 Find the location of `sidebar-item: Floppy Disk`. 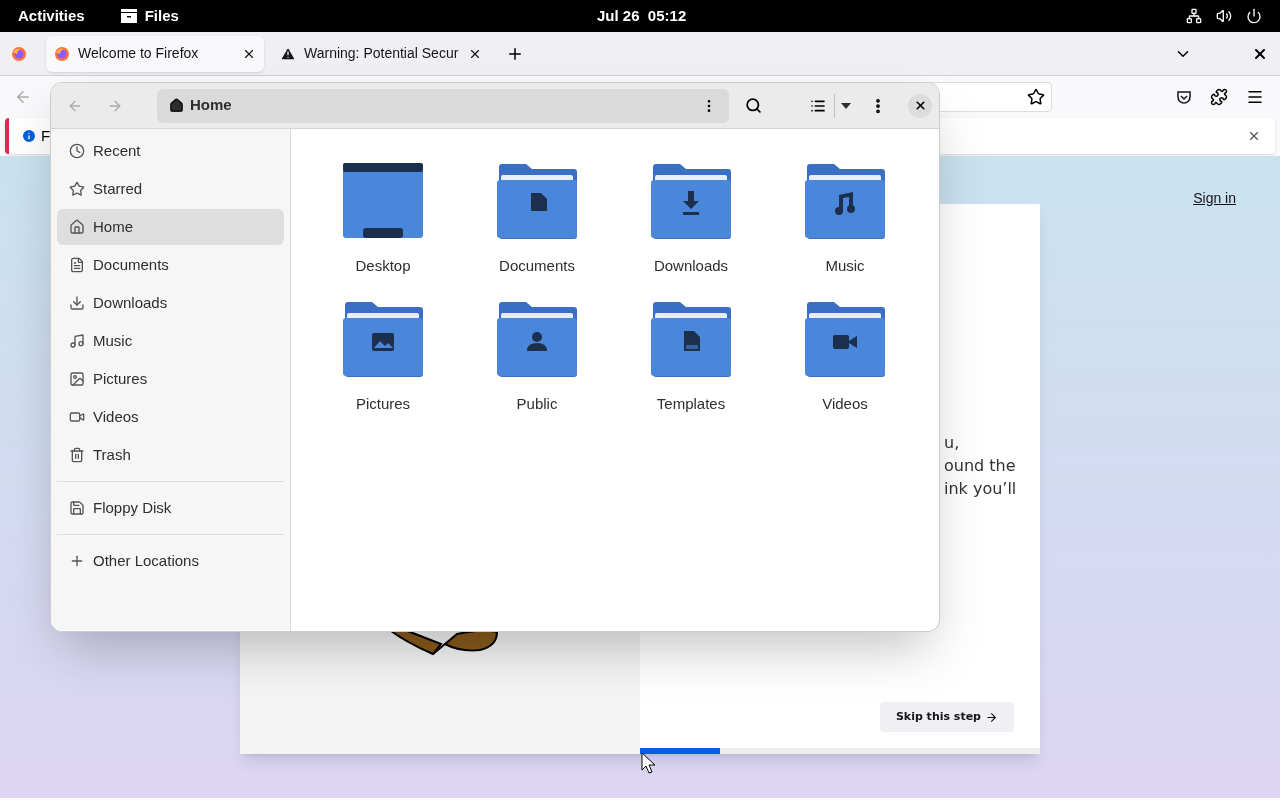

sidebar-item: Floppy Disk is located at coordinates (170, 508).